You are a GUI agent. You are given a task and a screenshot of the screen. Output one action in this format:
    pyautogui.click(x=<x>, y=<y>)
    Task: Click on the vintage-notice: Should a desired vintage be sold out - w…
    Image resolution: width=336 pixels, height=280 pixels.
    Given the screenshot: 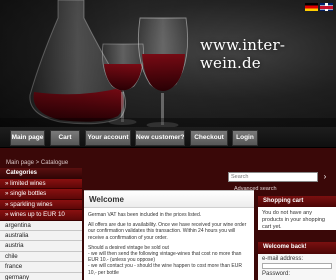 What is the action you would take?
    pyautogui.click(x=165, y=260)
    